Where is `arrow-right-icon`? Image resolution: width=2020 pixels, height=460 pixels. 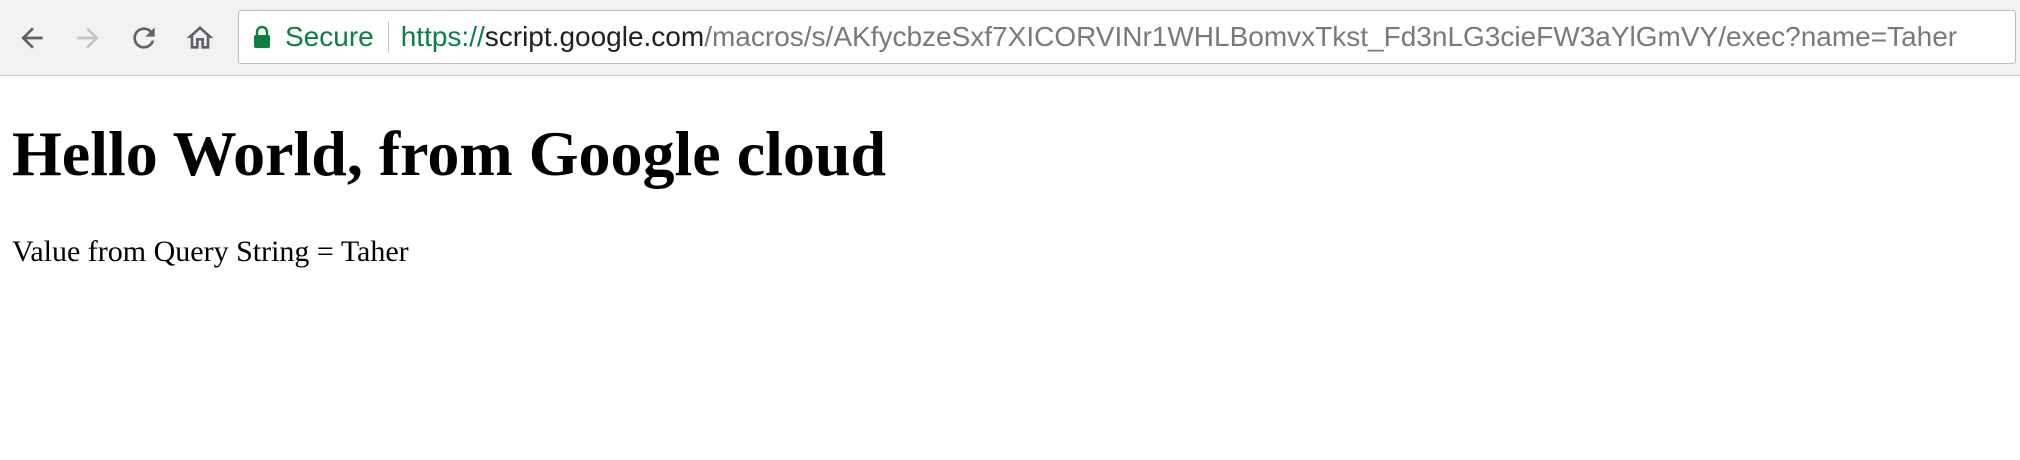
arrow-right-icon is located at coordinates (88, 38).